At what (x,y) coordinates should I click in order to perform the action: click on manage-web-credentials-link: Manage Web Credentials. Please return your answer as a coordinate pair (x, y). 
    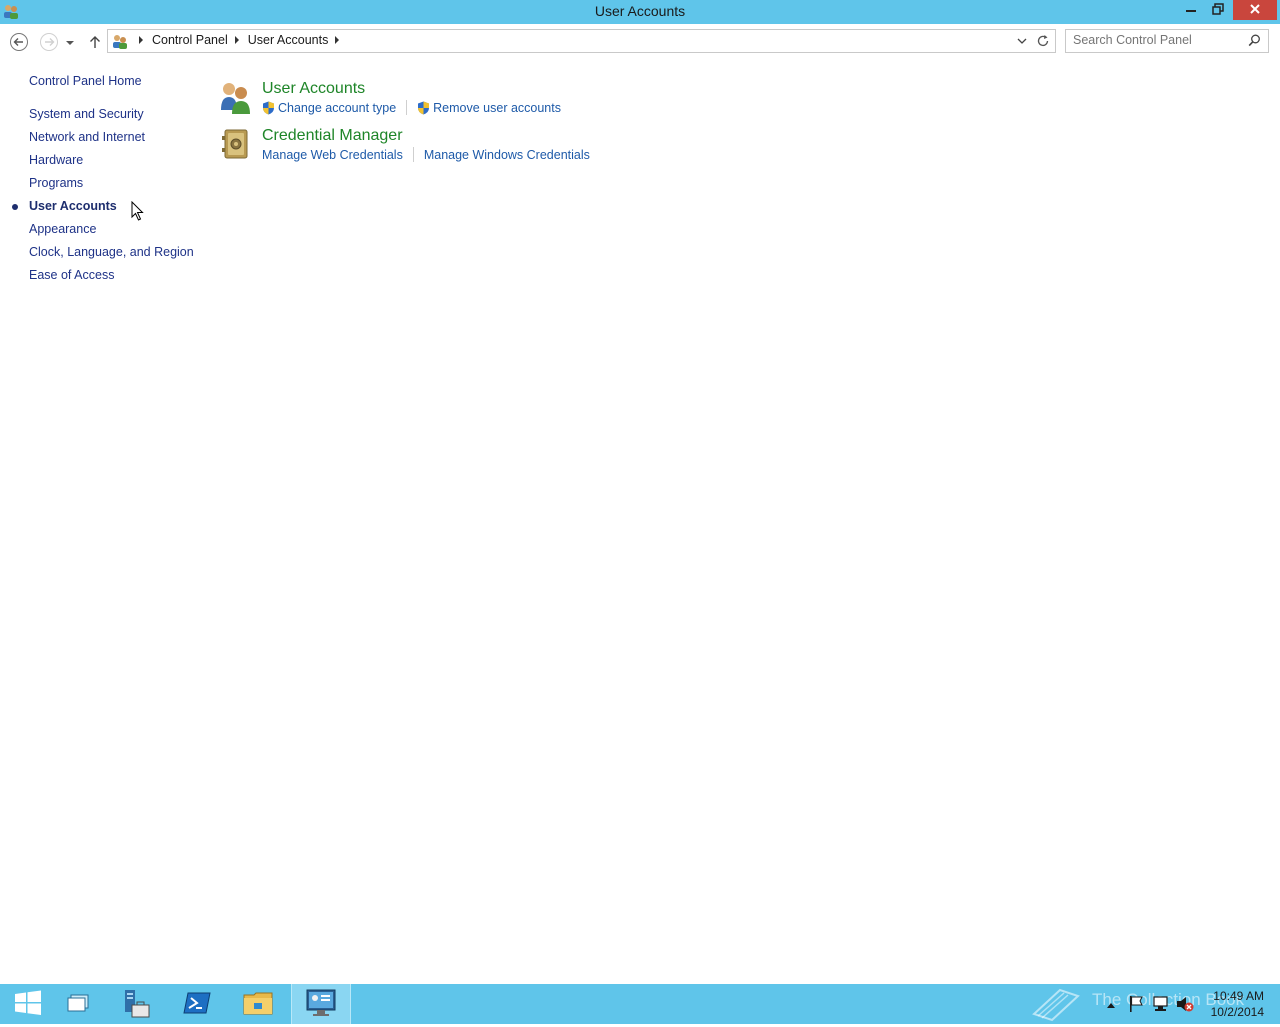
    Looking at the image, I should click on (332, 155).